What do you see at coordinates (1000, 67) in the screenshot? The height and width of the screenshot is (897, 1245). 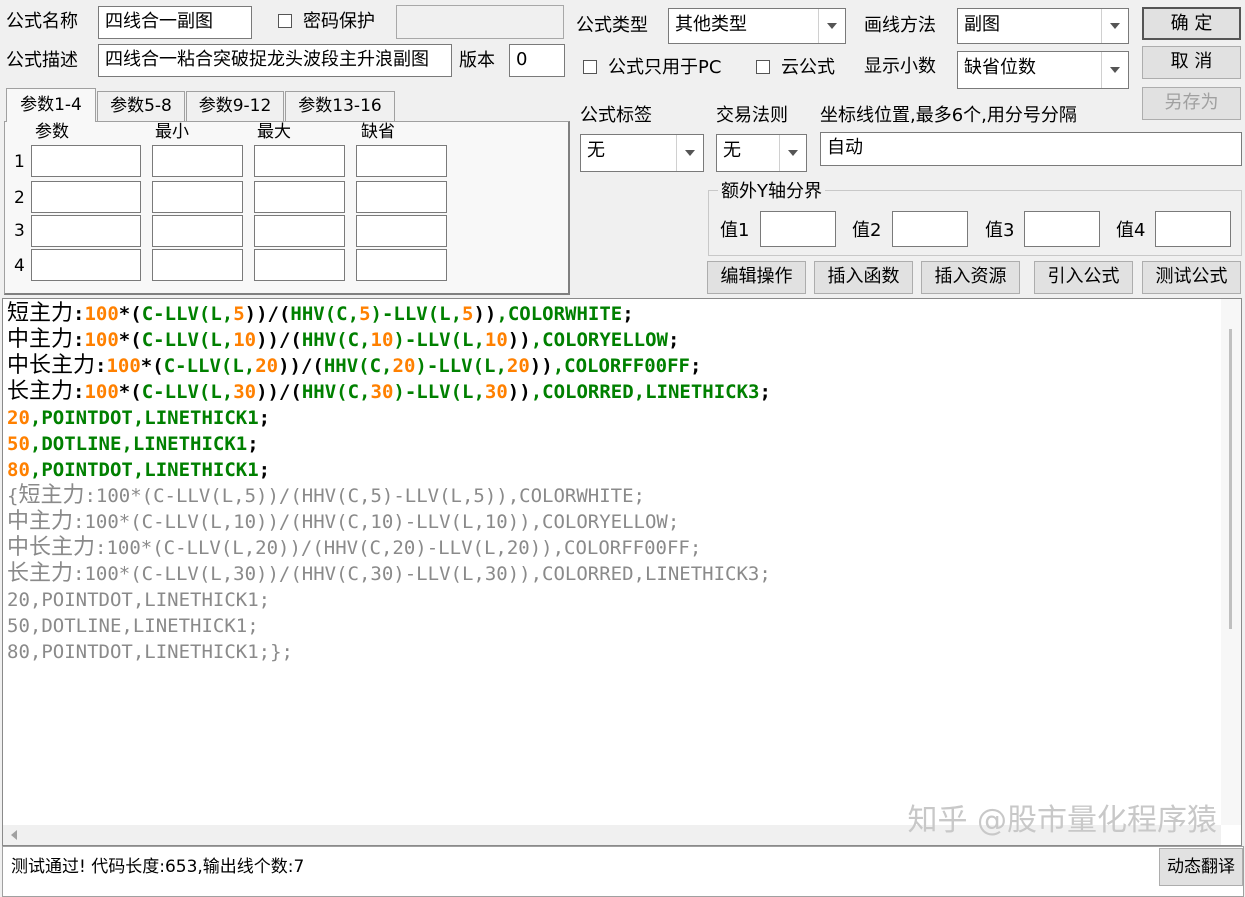 I see `decimals-value: 缺省位数` at bounding box center [1000, 67].